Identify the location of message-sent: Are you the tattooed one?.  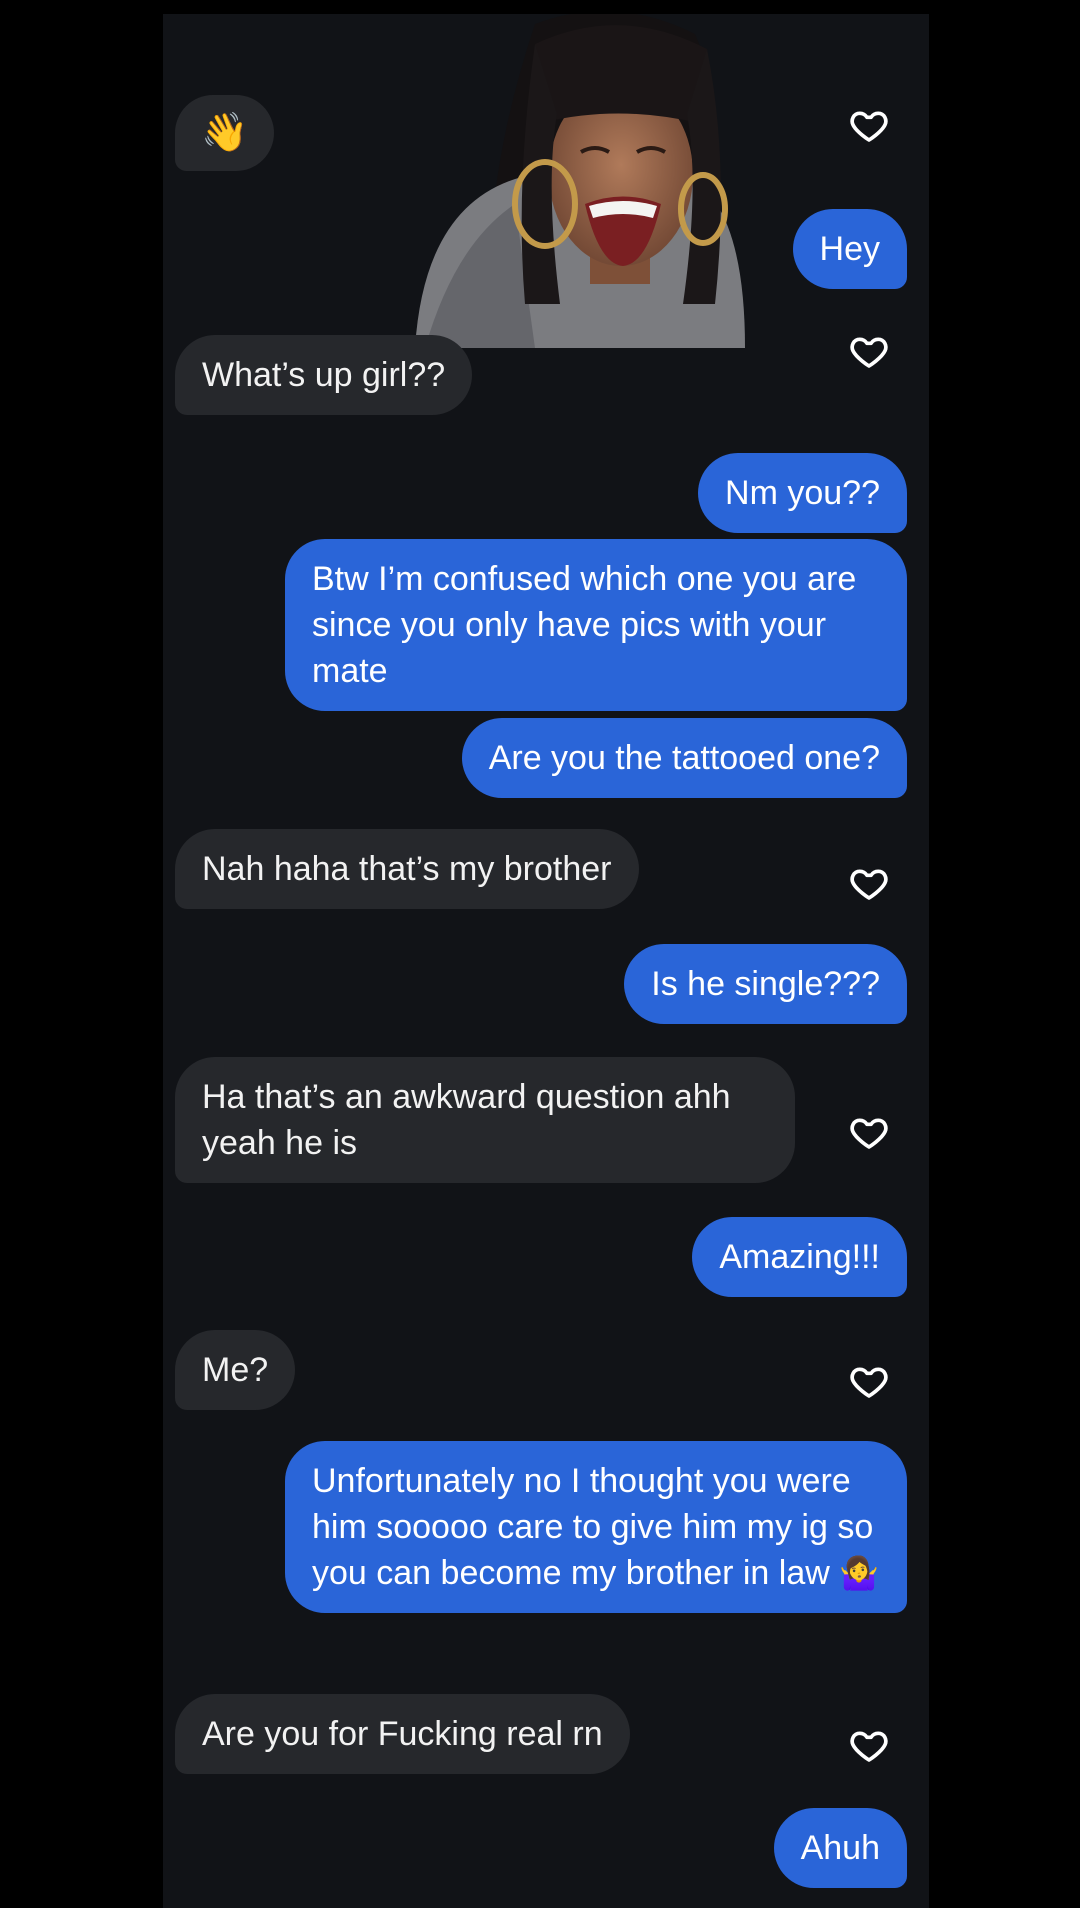
(684, 758).